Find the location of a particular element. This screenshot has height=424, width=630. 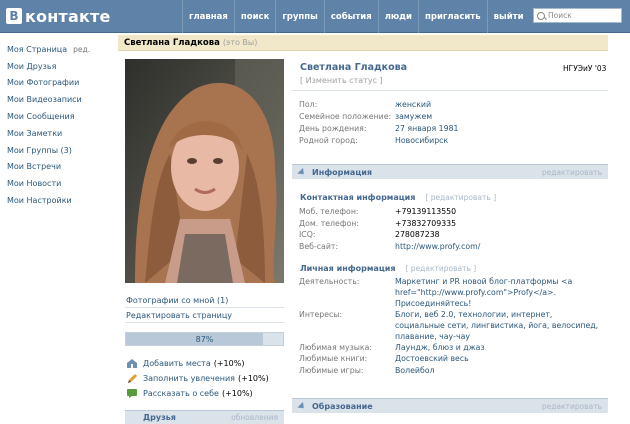

page-header: Светлана Гладкова (это Вы) is located at coordinates (363, 43).